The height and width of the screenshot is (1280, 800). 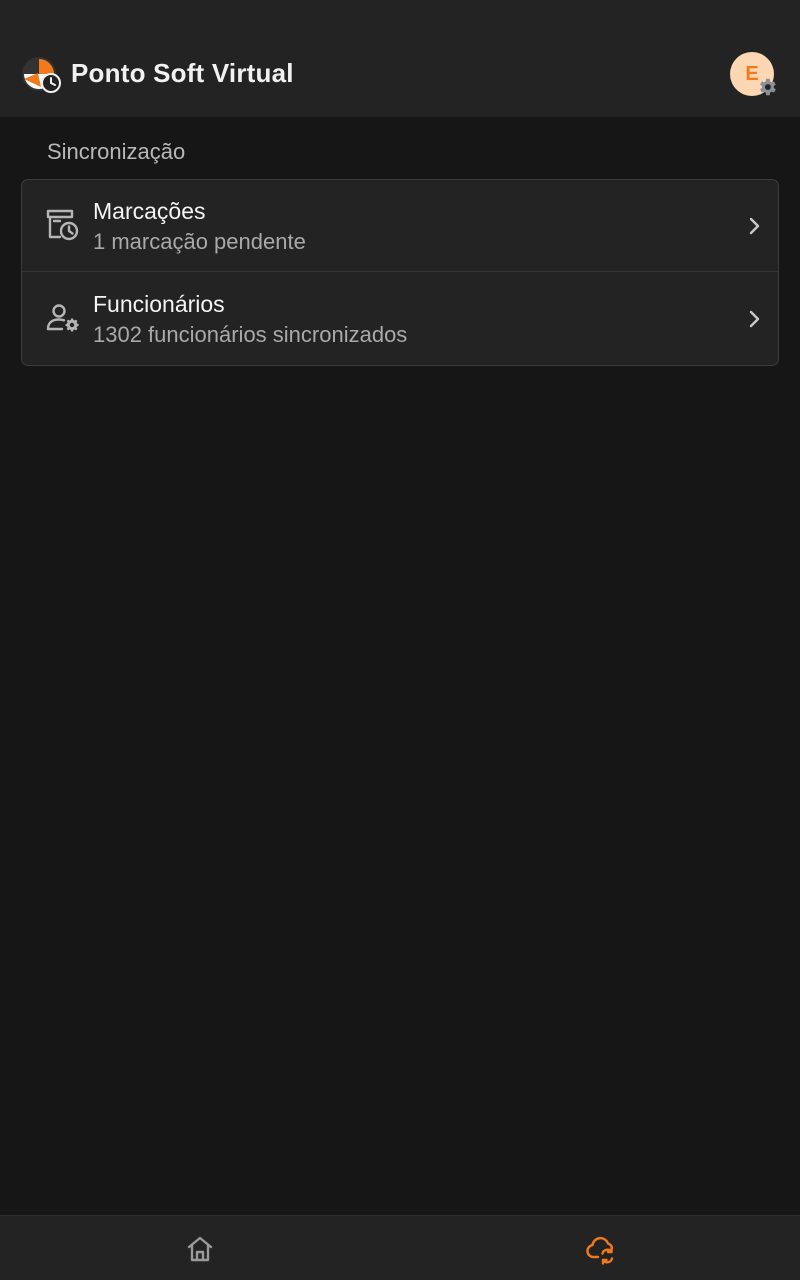 I want to click on cloud-sync-icon, so click(x=600, y=1250).